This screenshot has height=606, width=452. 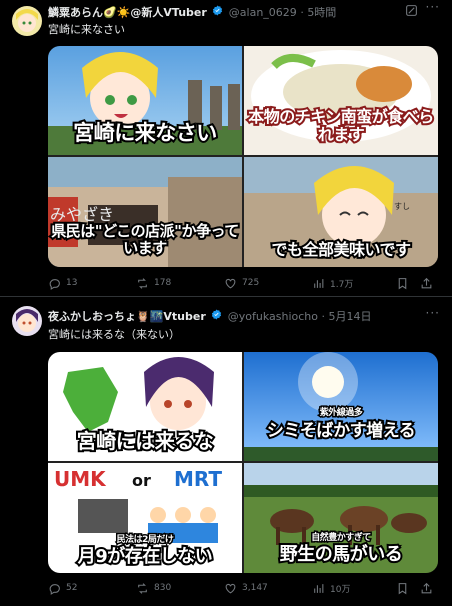 What do you see at coordinates (62, 588) in the screenshot?
I see `reply-button: 52` at bounding box center [62, 588].